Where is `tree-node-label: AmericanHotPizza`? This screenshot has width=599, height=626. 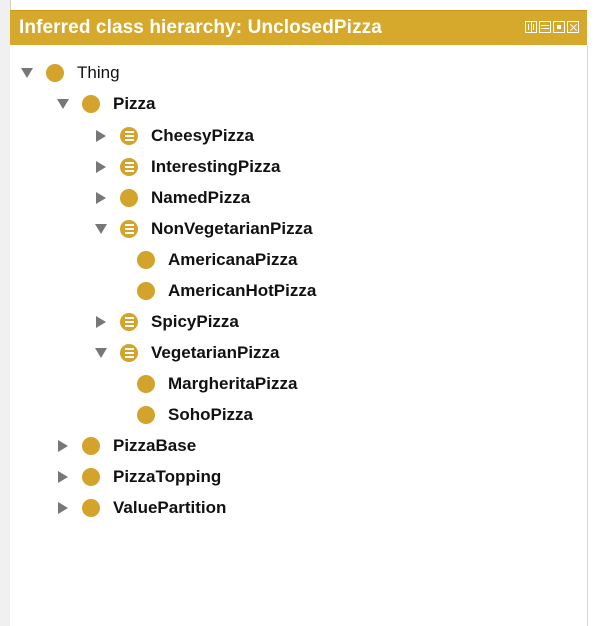
tree-node-label: AmericanHotPizza is located at coordinates (242, 290).